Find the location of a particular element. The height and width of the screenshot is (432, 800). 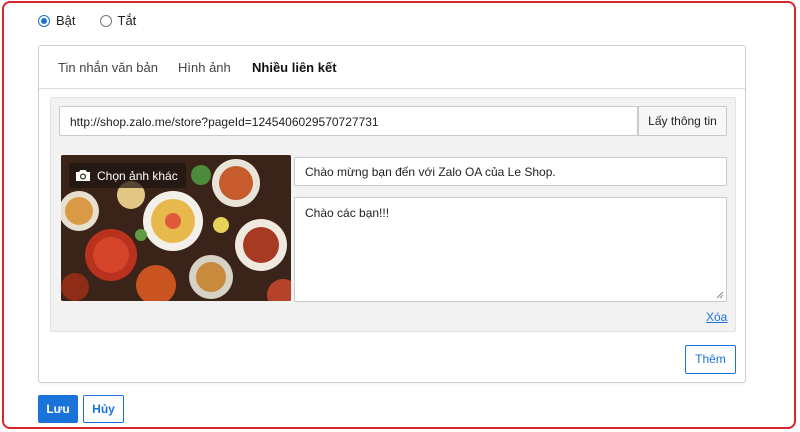

radio-off: Tắt is located at coordinates (118, 20).